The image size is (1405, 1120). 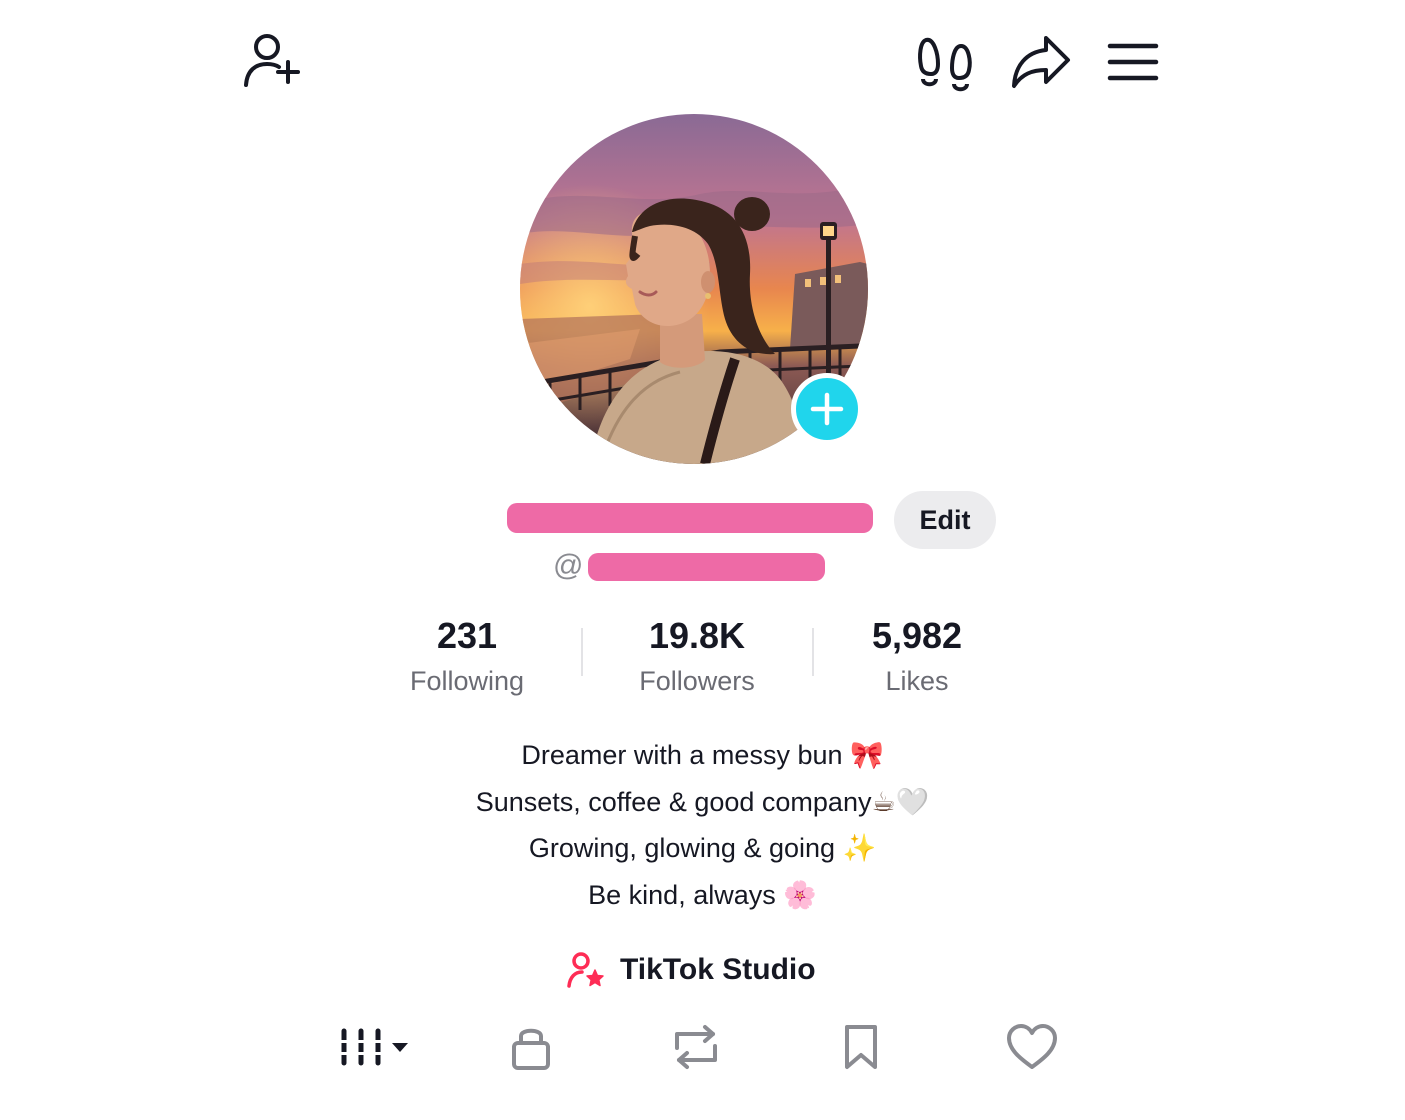 I want to click on handle-prefix: @, so click(x=568, y=565).